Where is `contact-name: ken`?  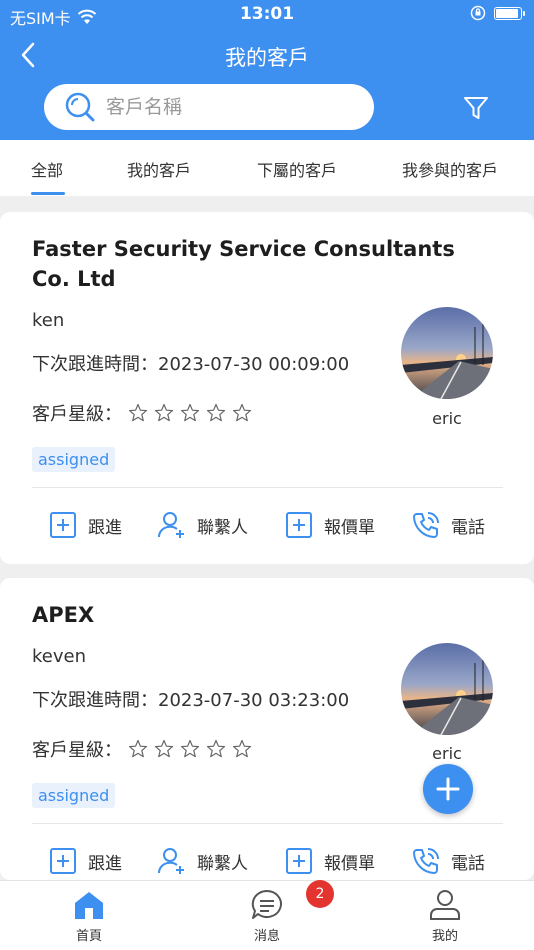
contact-name: ken is located at coordinates (48, 320).